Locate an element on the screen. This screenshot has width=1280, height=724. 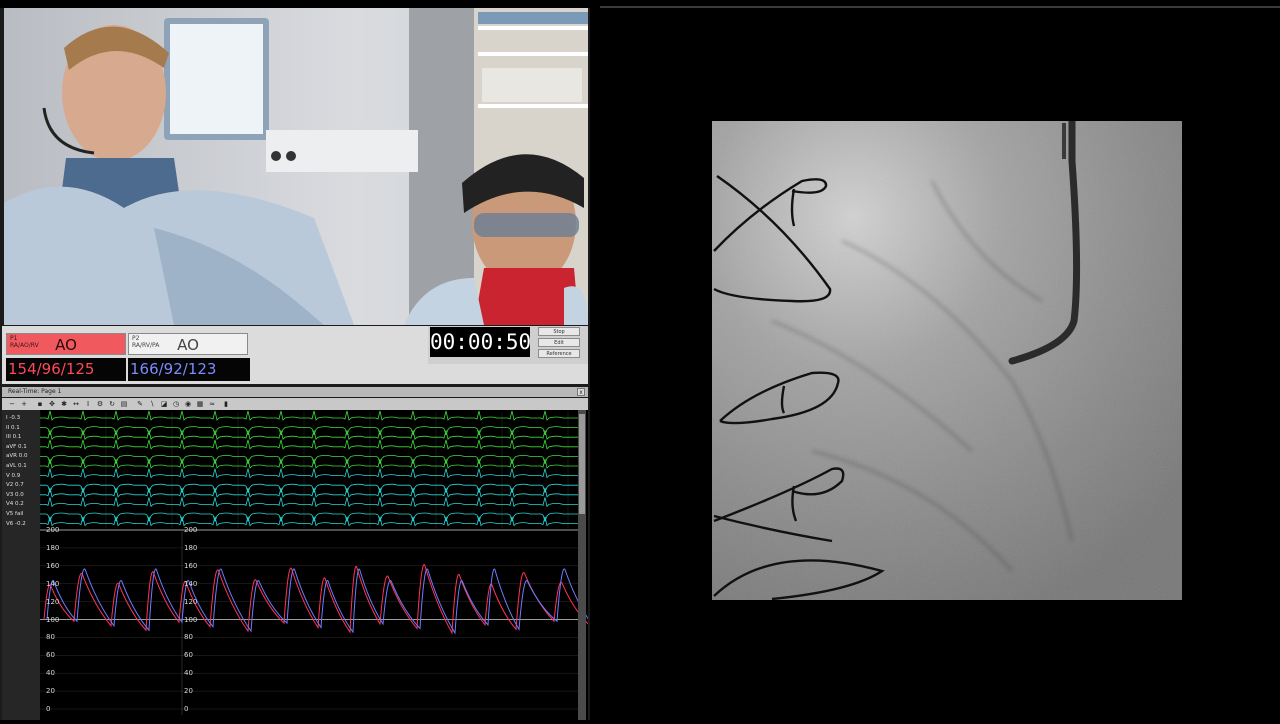
pressure-scale-inner-label: 100 is located at coordinates (191, 619).